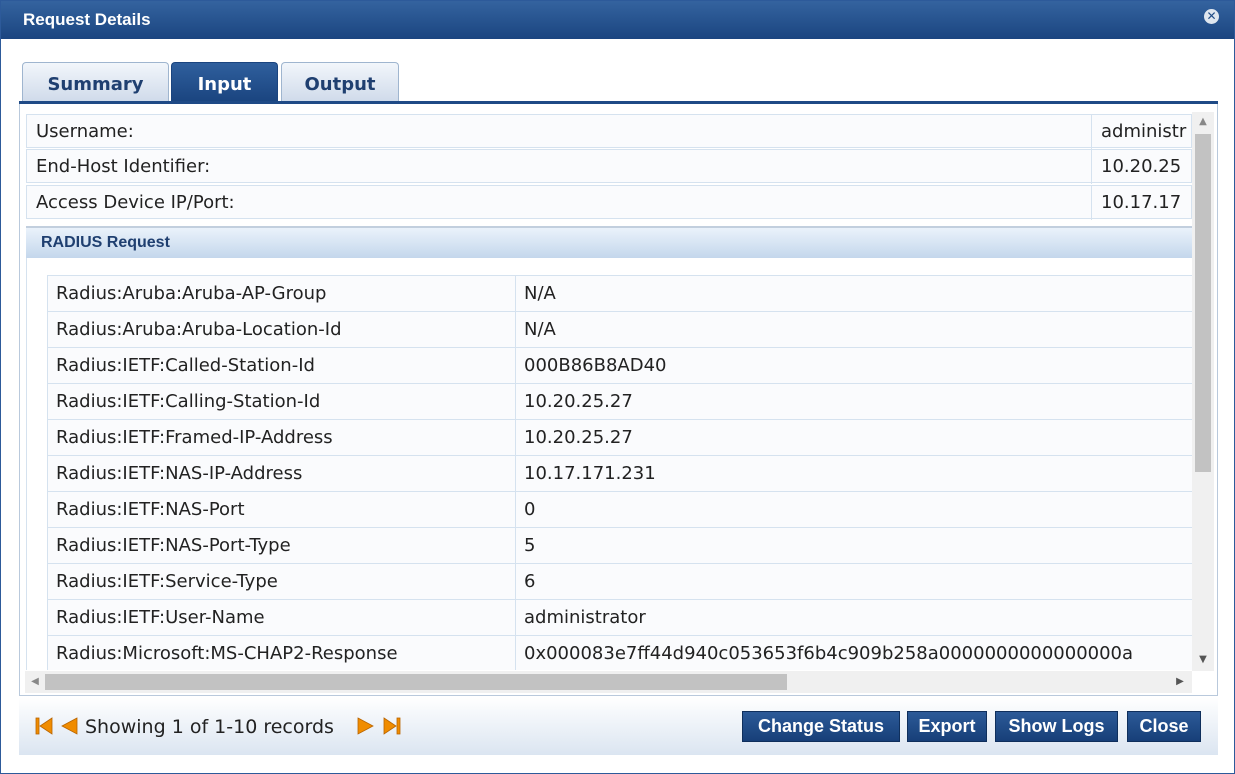 This screenshot has width=1235, height=774. Describe the element at coordinates (609, 202) in the screenshot. I see `field-row-access-device: Access Device IP/Port: 10.17.17` at that location.